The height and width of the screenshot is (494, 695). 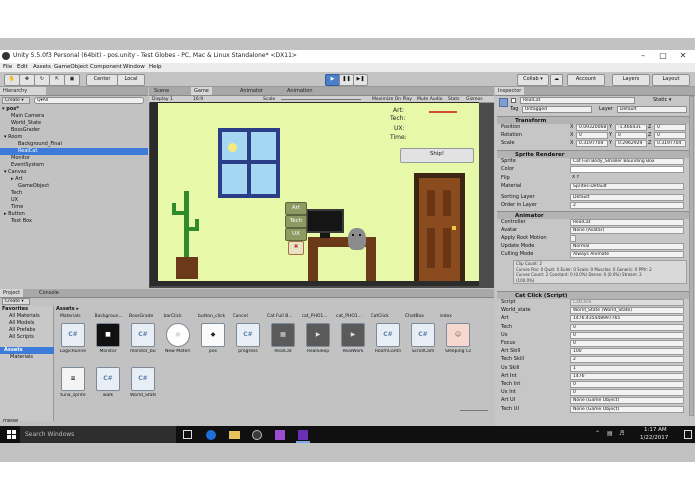 What do you see at coordinates (627, 352) in the screenshot?
I see `cat-click-row-value: 100` at bounding box center [627, 352].